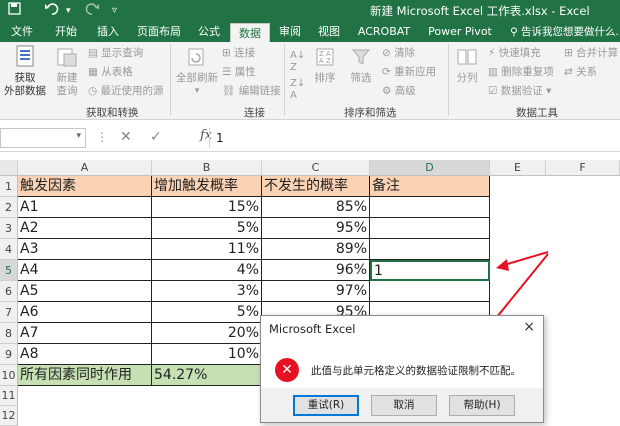  What do you see at coordinates (250, 32) in the screenshot?
I see `tab-data: 数据` at bounding box center [250, 32].